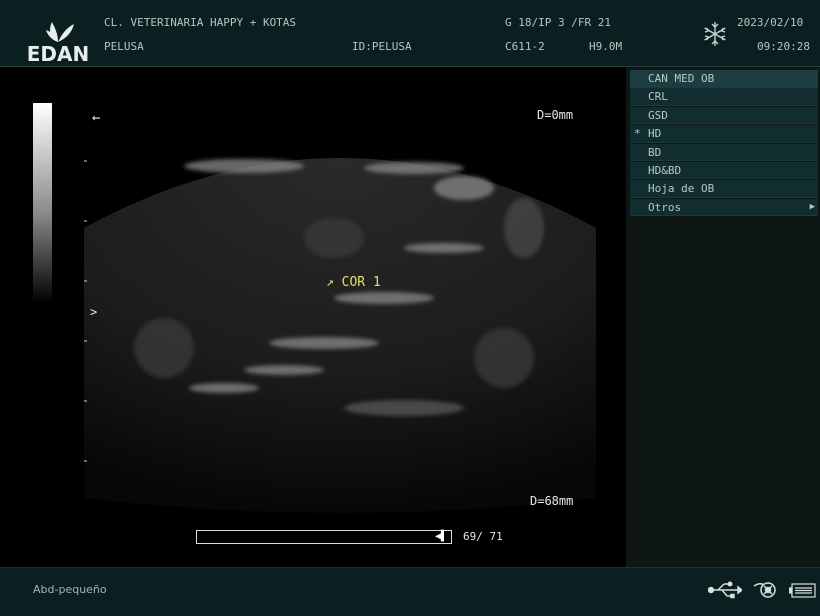 Image resolution: width=820 pixels, height=616 pixels. Describe the element at coordinates (382, 46) in the screenshot. I see `patient-id: ID:PELUSA` at that location.